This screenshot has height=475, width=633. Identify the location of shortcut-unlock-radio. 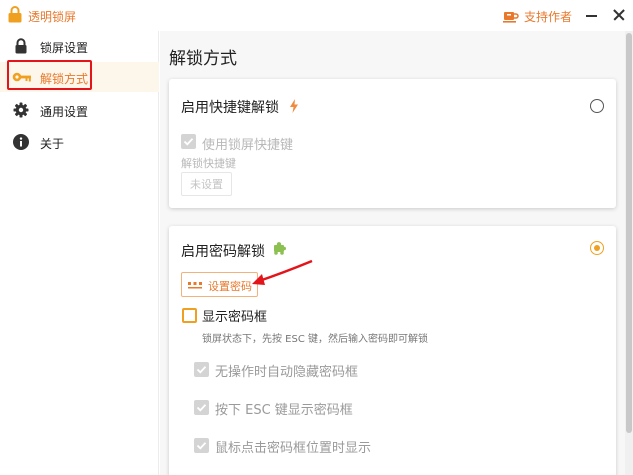
(597, 106).